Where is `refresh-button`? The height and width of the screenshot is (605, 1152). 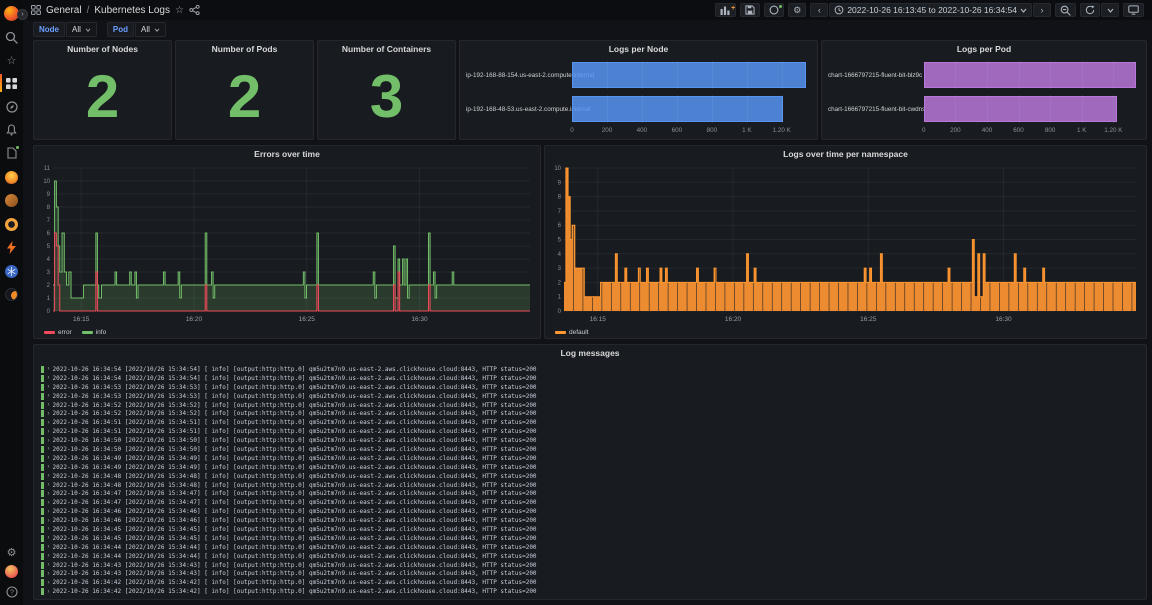 refresh-button is located at coordinates (1090, 10).